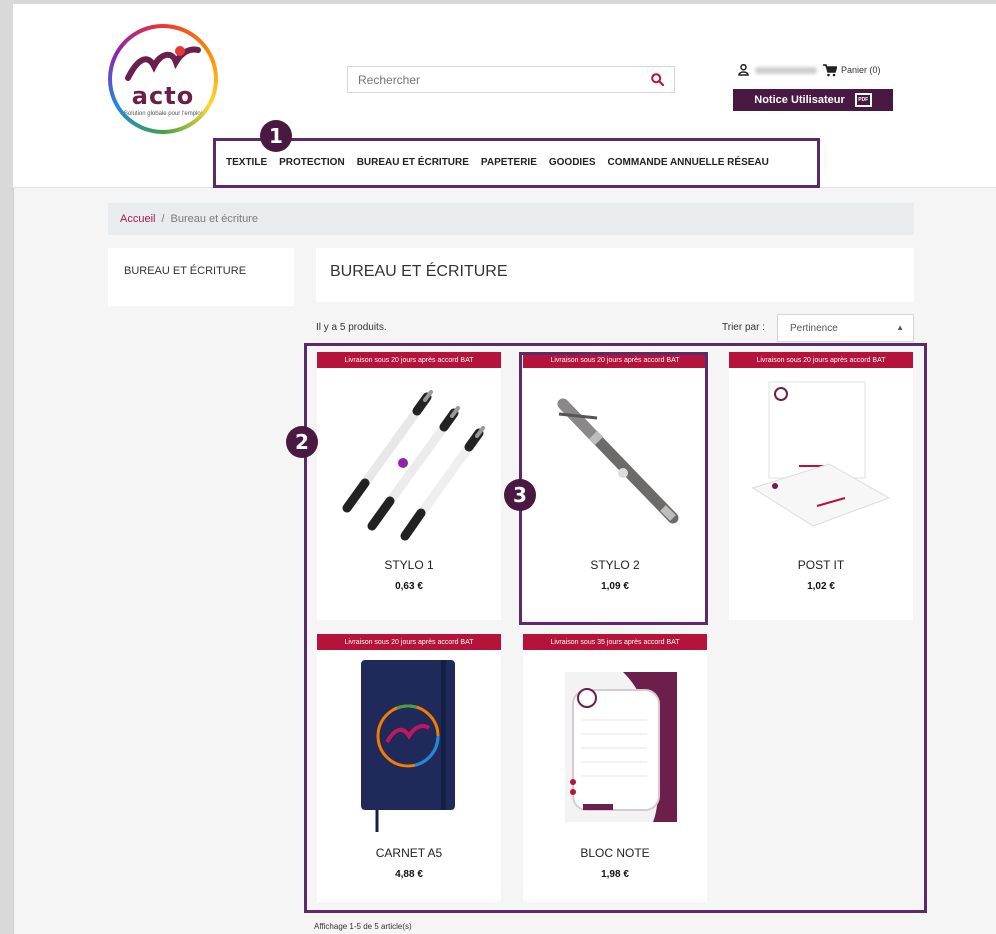 This screenshot has width=996, height=934. I want to click on user-icon, so click(743, 70).